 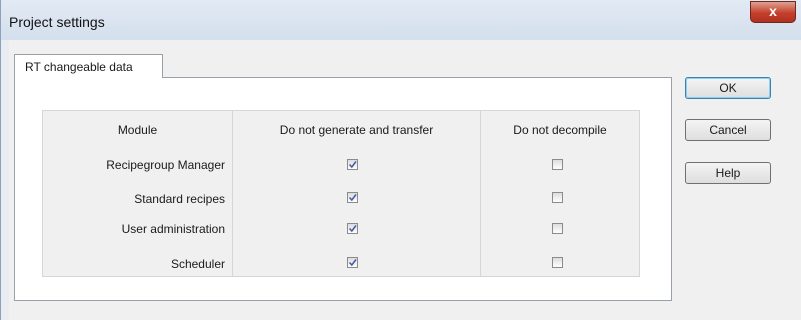 I want to click on checkbox-no-decompile-user-administration, so click(x=557, y=228).